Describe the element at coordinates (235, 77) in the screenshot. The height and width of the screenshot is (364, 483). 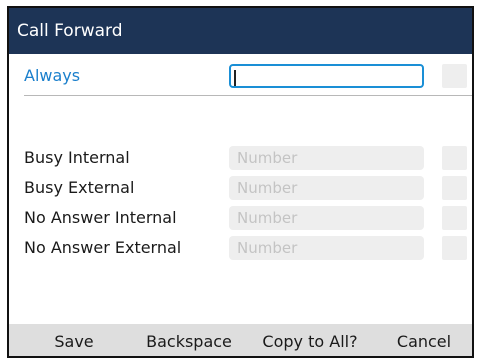
I see `text-cursor` at that location.